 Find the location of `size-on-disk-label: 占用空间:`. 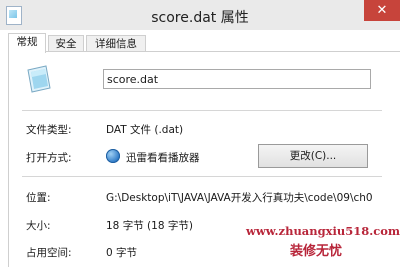

size-on-disk-label: 占用空间: is located at coordinates (49, 253).